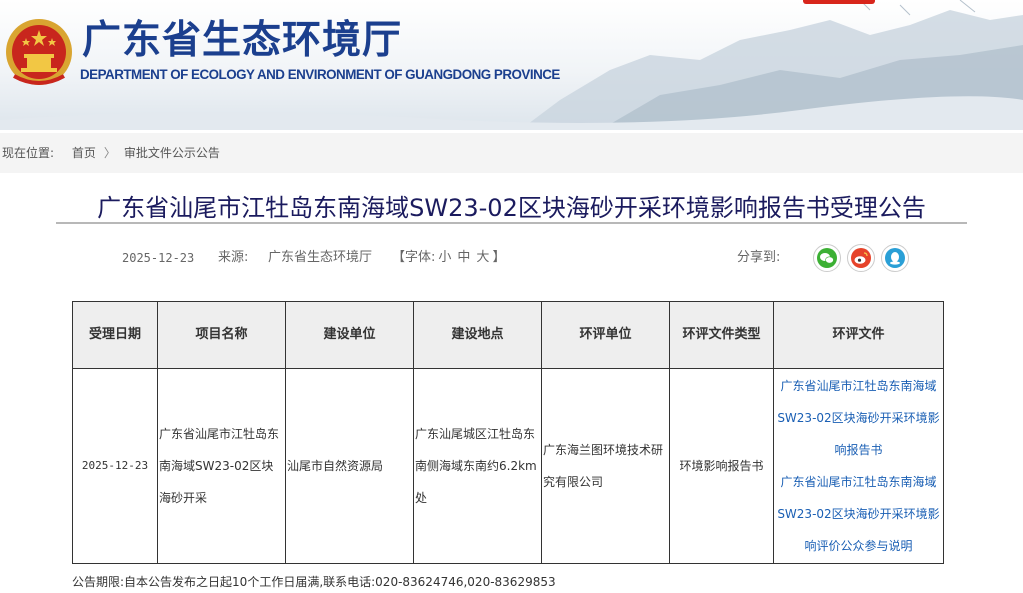 The image size is (1023, 593). What do you see at coordinates (858, 418) in the screenshot?
I see `file-link-report: 广东省汕尾市江牡岛东南海域SW23-02区块海砂开采环境影响报告书` at bounding box center [858, 418].